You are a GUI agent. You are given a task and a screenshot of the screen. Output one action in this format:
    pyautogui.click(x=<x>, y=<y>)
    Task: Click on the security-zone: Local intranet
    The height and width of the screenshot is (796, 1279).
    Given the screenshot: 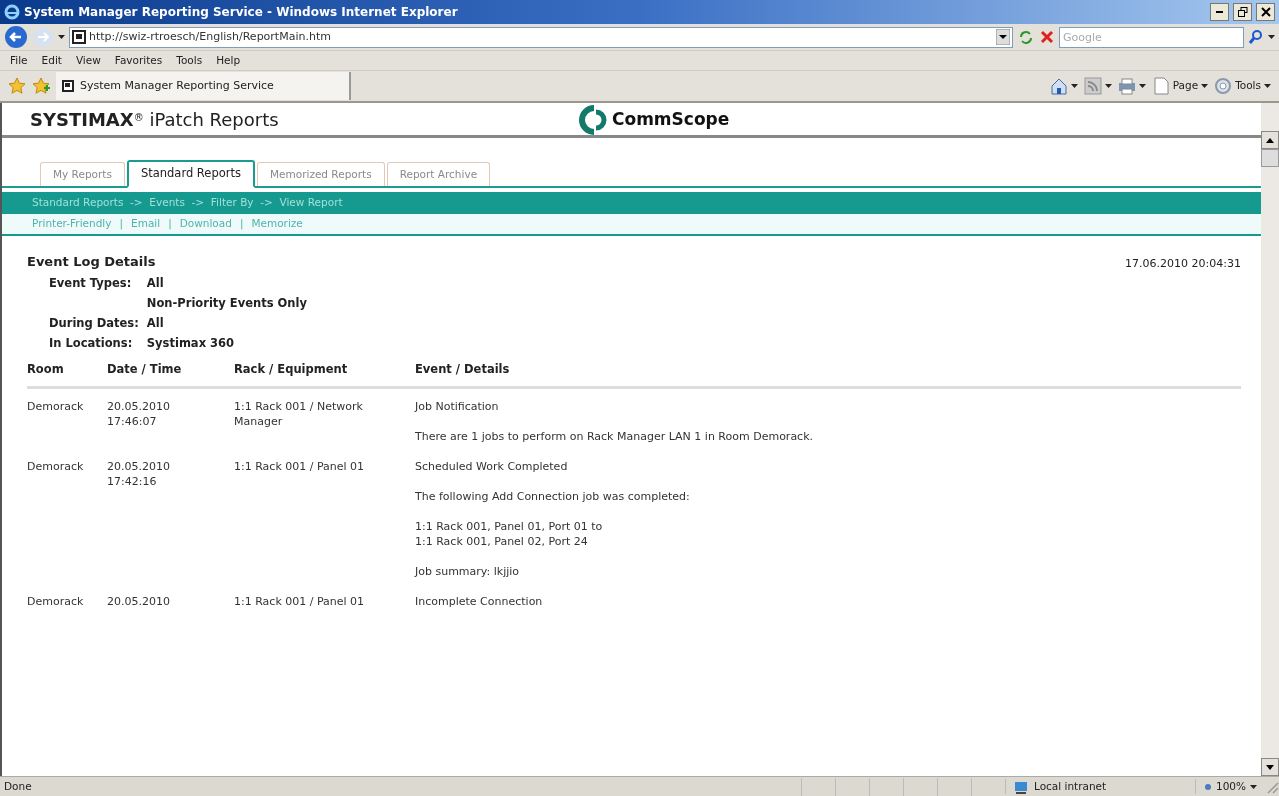 What is the action you would take?
    pyautogui.click(x=1070, y=786)
    